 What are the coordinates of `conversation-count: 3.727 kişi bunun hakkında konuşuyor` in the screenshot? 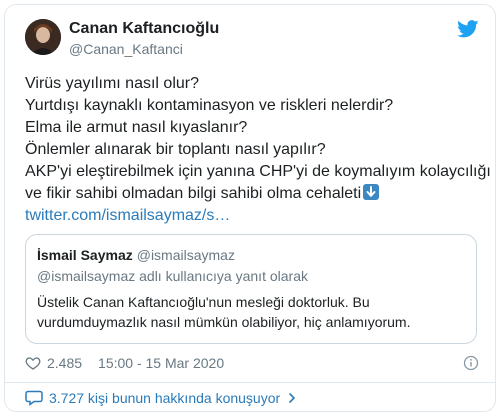 It's located at (165, 398).